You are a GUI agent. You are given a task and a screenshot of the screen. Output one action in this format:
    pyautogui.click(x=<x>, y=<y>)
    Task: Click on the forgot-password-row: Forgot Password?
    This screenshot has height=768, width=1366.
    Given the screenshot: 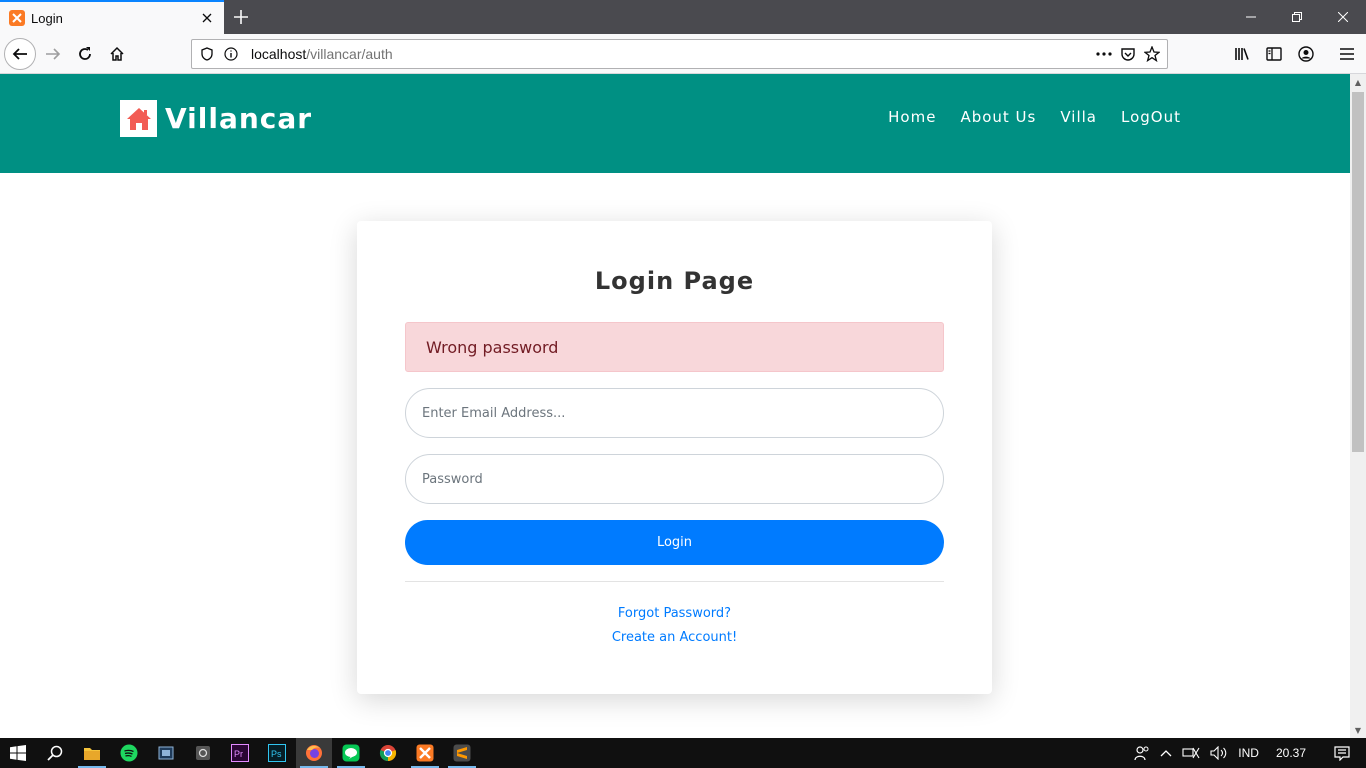 What is the action you would take?
    pyautogui.click(x=674, y=611)
    